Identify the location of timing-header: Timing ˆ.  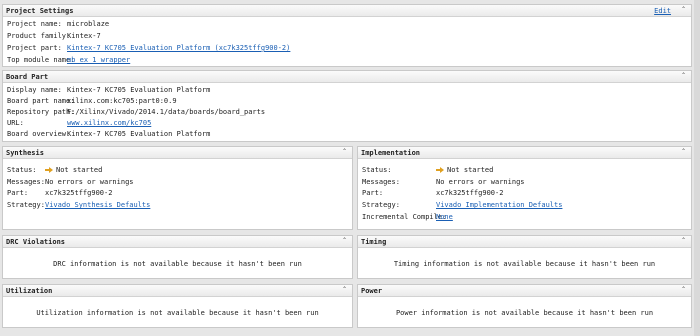
(524, 242).